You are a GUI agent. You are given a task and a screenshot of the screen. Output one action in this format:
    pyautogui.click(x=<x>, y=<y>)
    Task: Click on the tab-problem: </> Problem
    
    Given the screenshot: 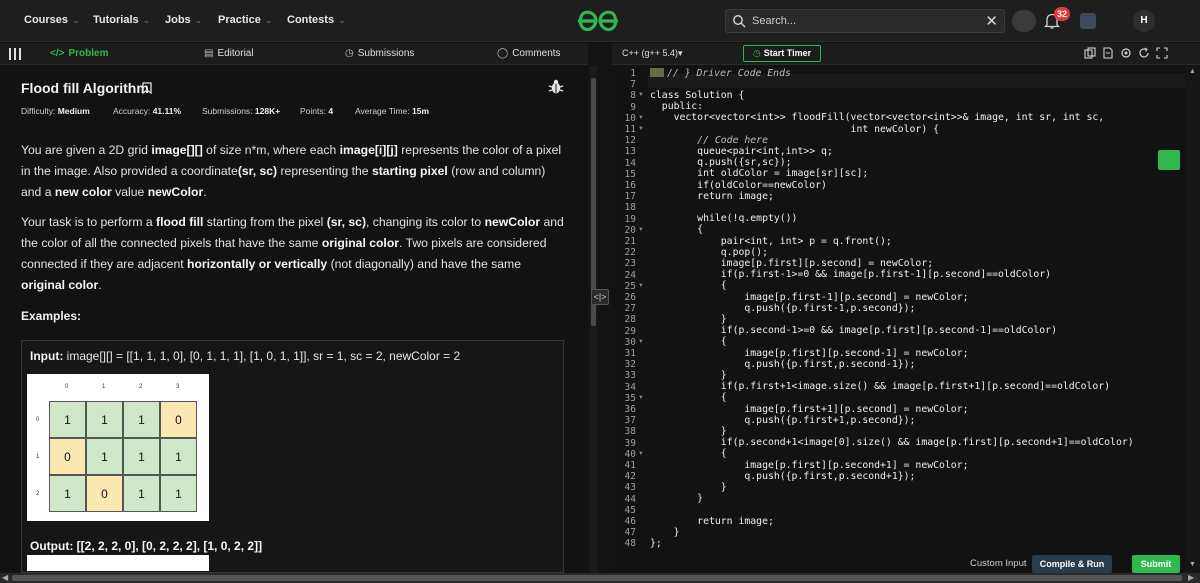 What is the action you would take?
    pyautogui.click(x=79, y=53)
    